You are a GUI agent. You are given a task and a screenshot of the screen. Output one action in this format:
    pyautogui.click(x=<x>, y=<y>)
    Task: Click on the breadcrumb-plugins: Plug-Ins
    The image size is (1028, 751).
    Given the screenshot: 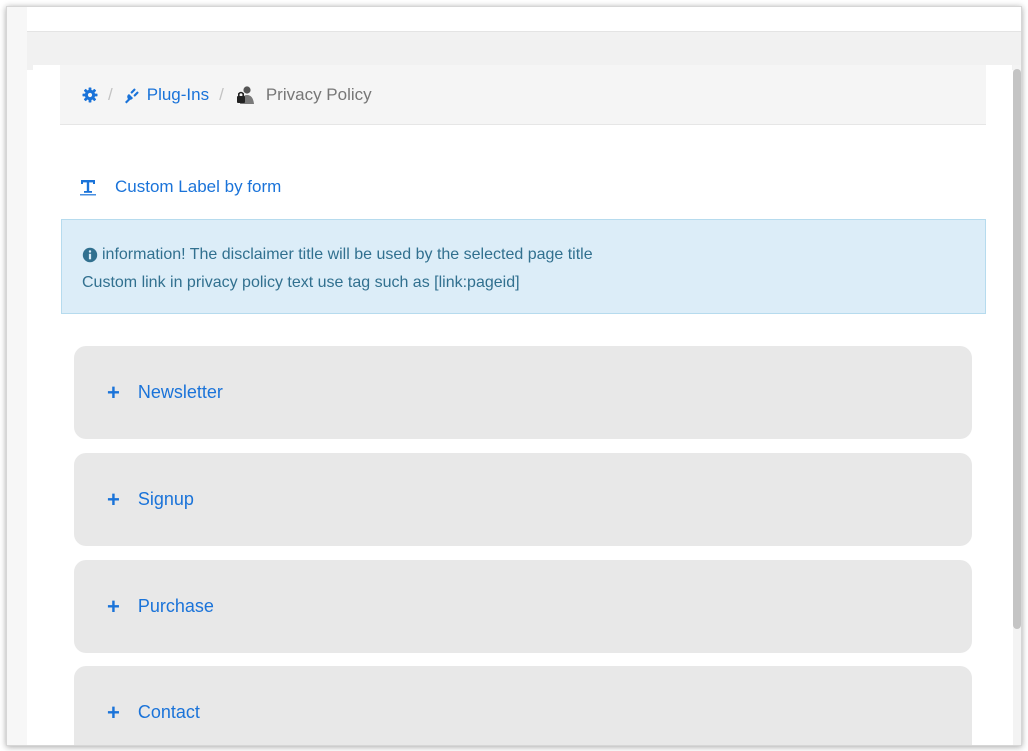 What is the action you would take?
    pyautogui.click(x=166, y=95)
    